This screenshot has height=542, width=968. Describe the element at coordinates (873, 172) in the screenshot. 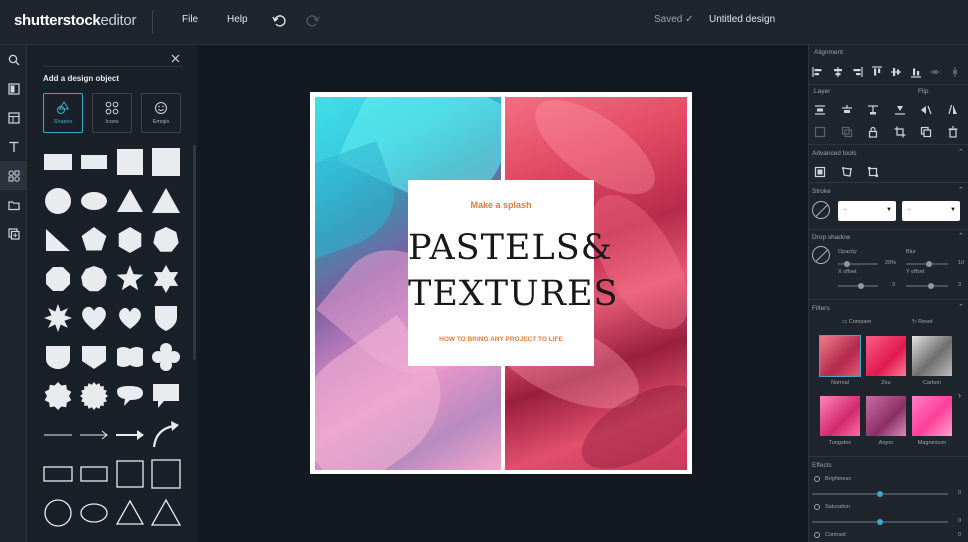

I see `resize-icon` at that location.